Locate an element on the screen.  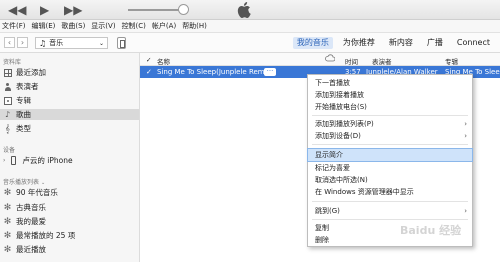
sidebar-item-playlist-90s: ✻ 90 年代音乐 is located at coordinates (30, 192).